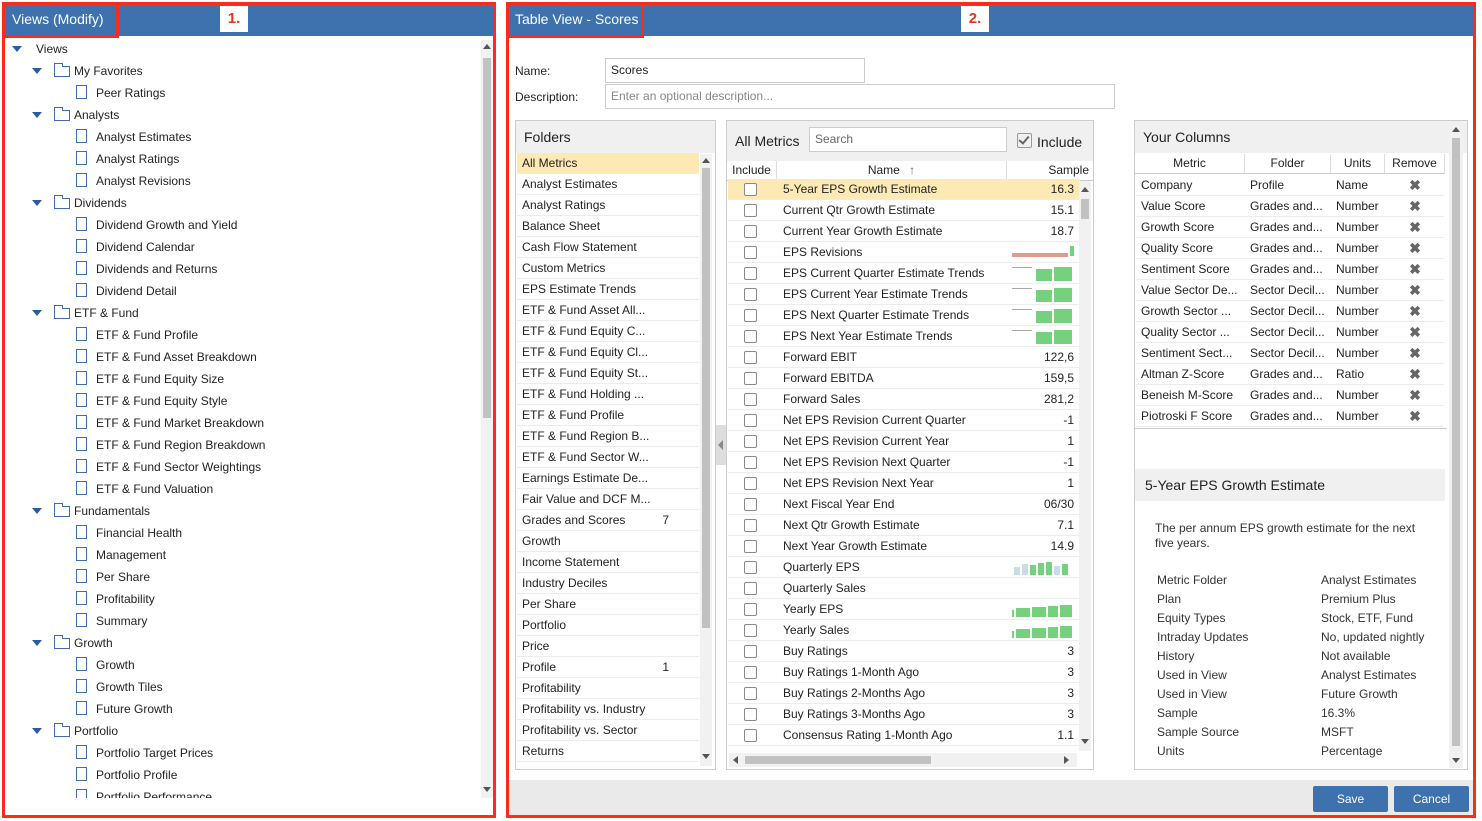  I want to click on metrics-scrollbar, so click(1085, 466).